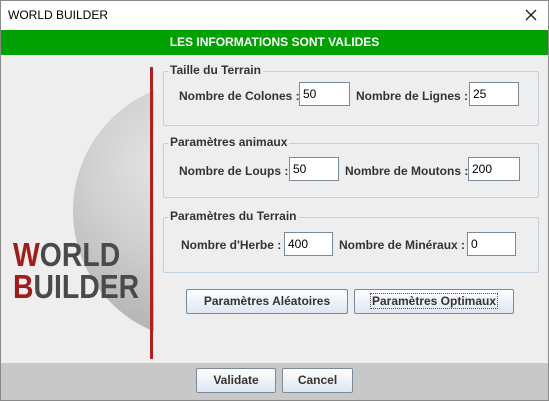 This screenshot has width=549, height=401. Describe the element at coordinates (229, 142) in the screenshot. I see `animals-legend: Paramètres animaux` at that location.